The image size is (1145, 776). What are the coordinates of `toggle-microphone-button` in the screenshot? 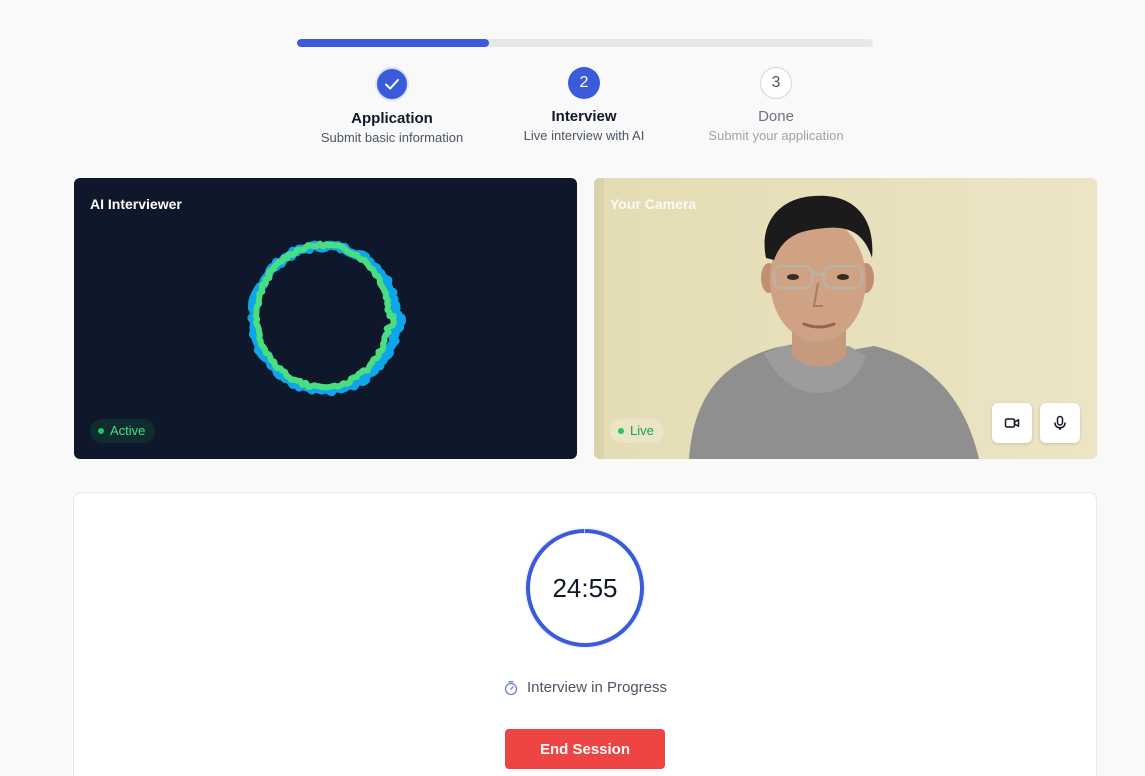 It's located at (1060, 423).